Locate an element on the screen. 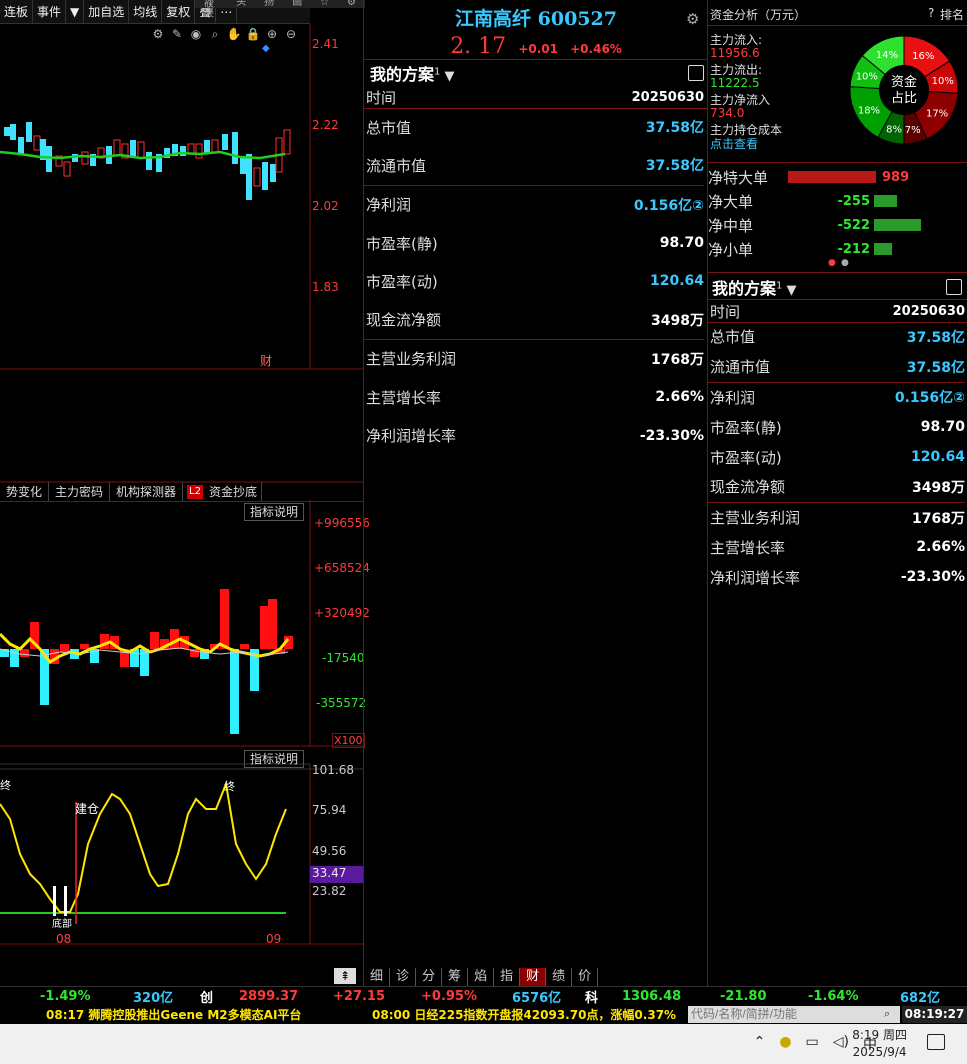  toolbar-dropdown: ▼ is located at coordinates (75, 12).